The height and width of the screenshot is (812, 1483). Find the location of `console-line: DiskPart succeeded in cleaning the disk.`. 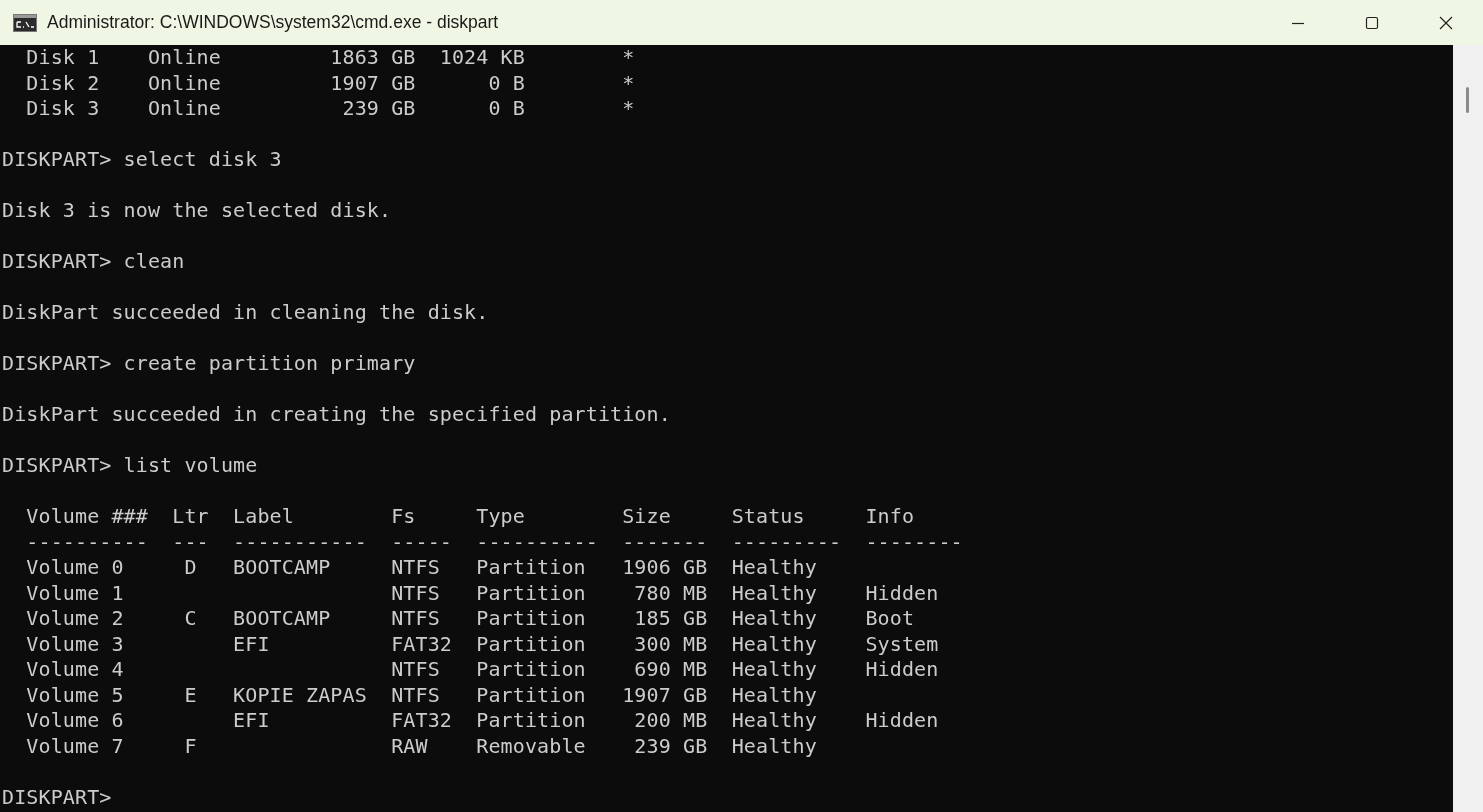

console-line: DiskPart succeeded in cleaning the disk. is located at coordinates (245, 313).